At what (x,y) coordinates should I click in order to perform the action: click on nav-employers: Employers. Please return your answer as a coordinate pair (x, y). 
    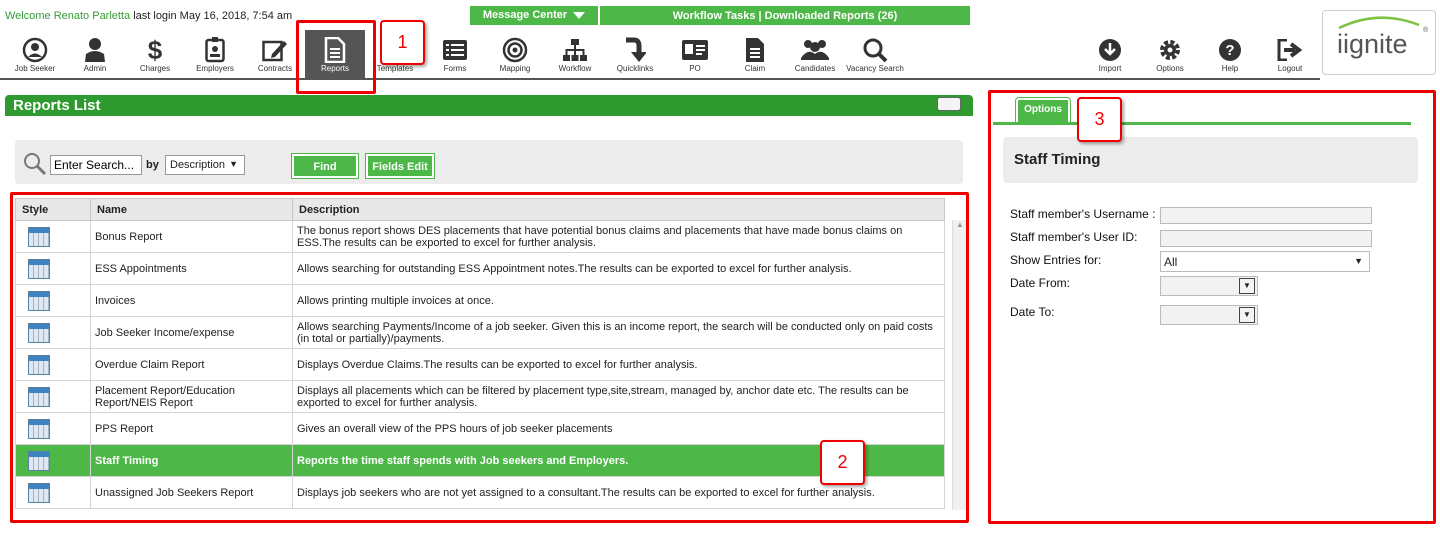
    Looking at the image, I should click on (215, 54).